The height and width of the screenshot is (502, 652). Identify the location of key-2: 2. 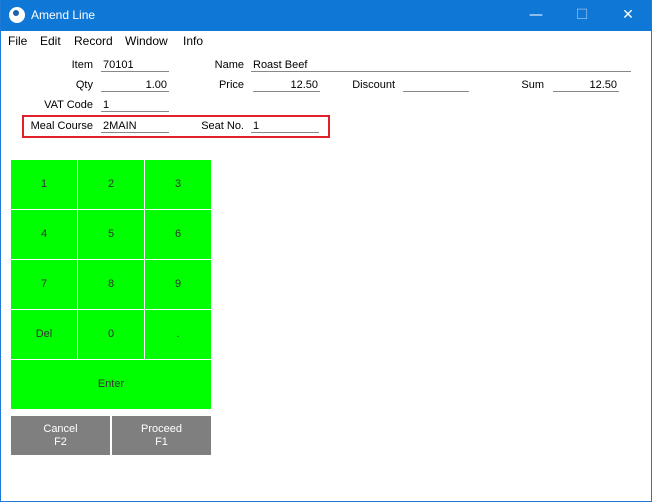
(111, 184).